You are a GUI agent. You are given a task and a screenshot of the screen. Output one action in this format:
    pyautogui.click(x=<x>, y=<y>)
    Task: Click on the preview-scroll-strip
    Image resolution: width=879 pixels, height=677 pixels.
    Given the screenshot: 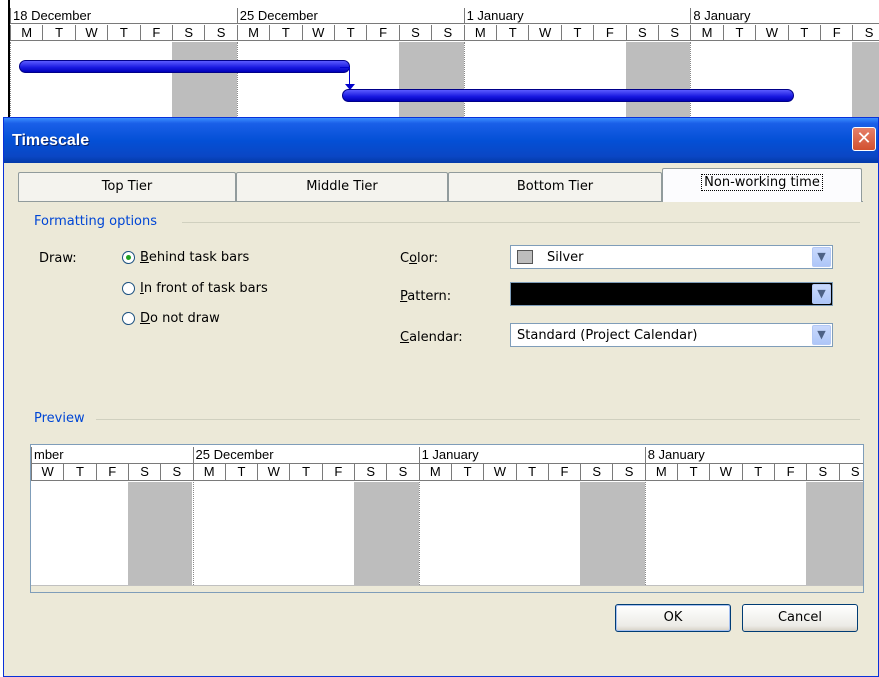 What is the action you would take?
    pyautogui.click(x=447, y=588)
    